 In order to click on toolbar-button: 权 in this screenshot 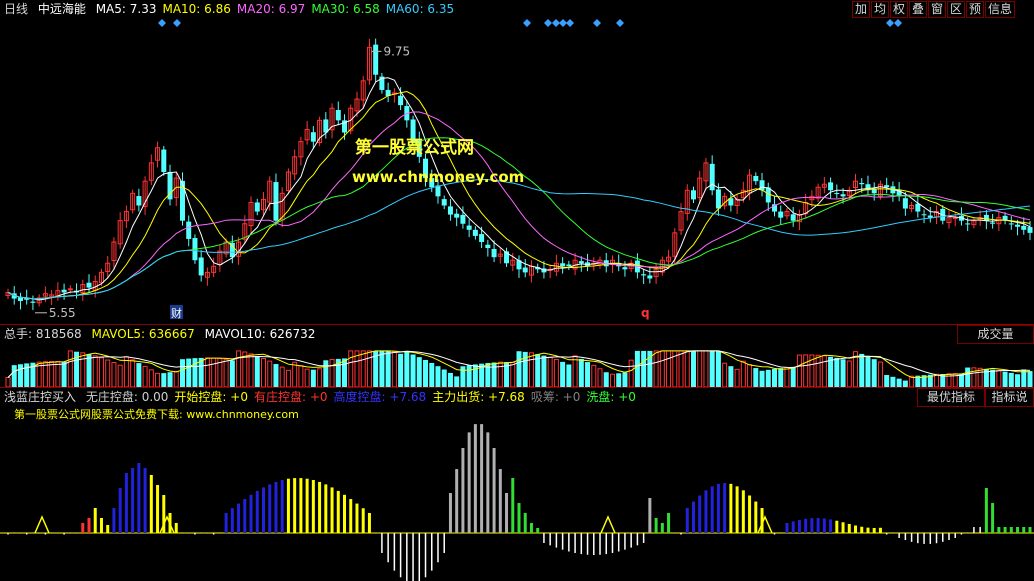, I will do `click(899, 9)`.